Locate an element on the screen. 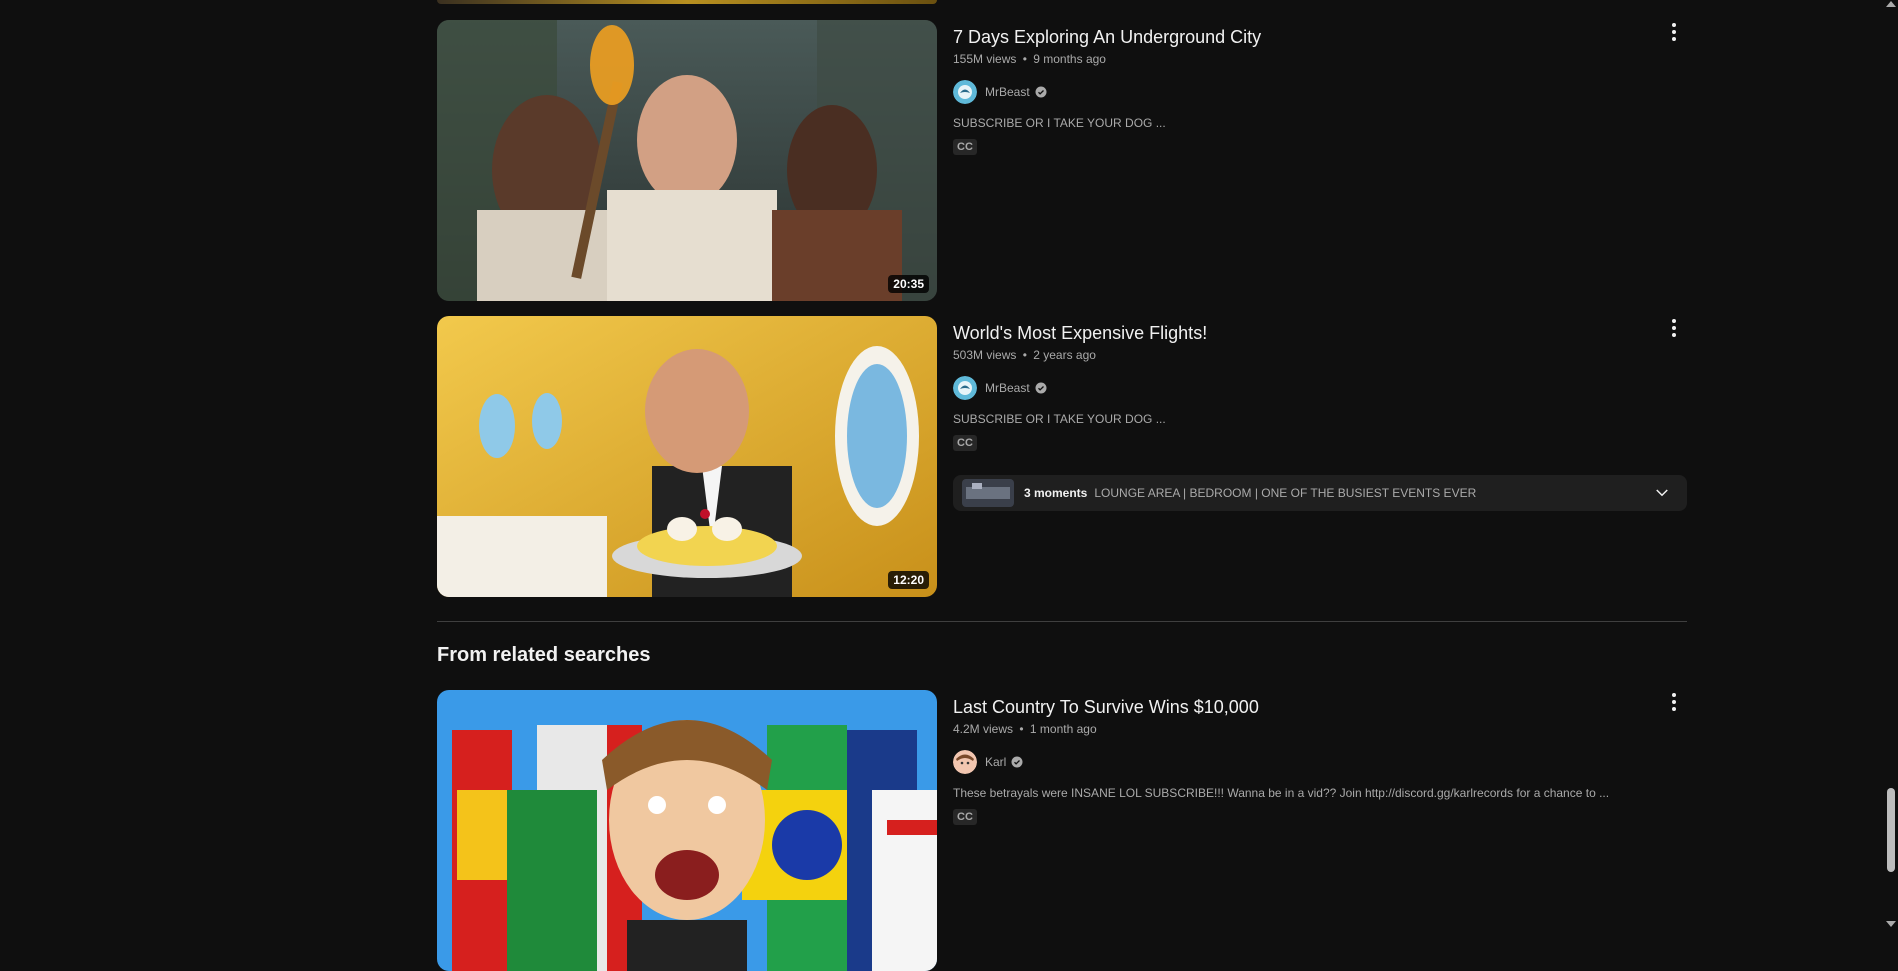 The image size is (1898, 971). moments-count: 3 moments is located at coordinates (1056, 493).